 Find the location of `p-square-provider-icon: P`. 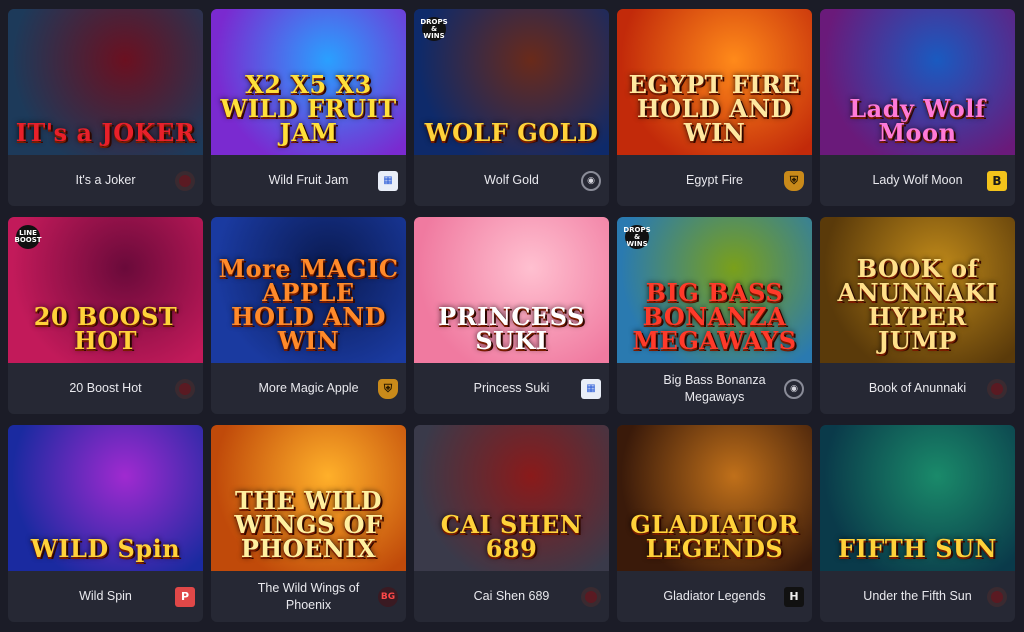

p-square-provider-icon: P is located at coordinates (185, 596).